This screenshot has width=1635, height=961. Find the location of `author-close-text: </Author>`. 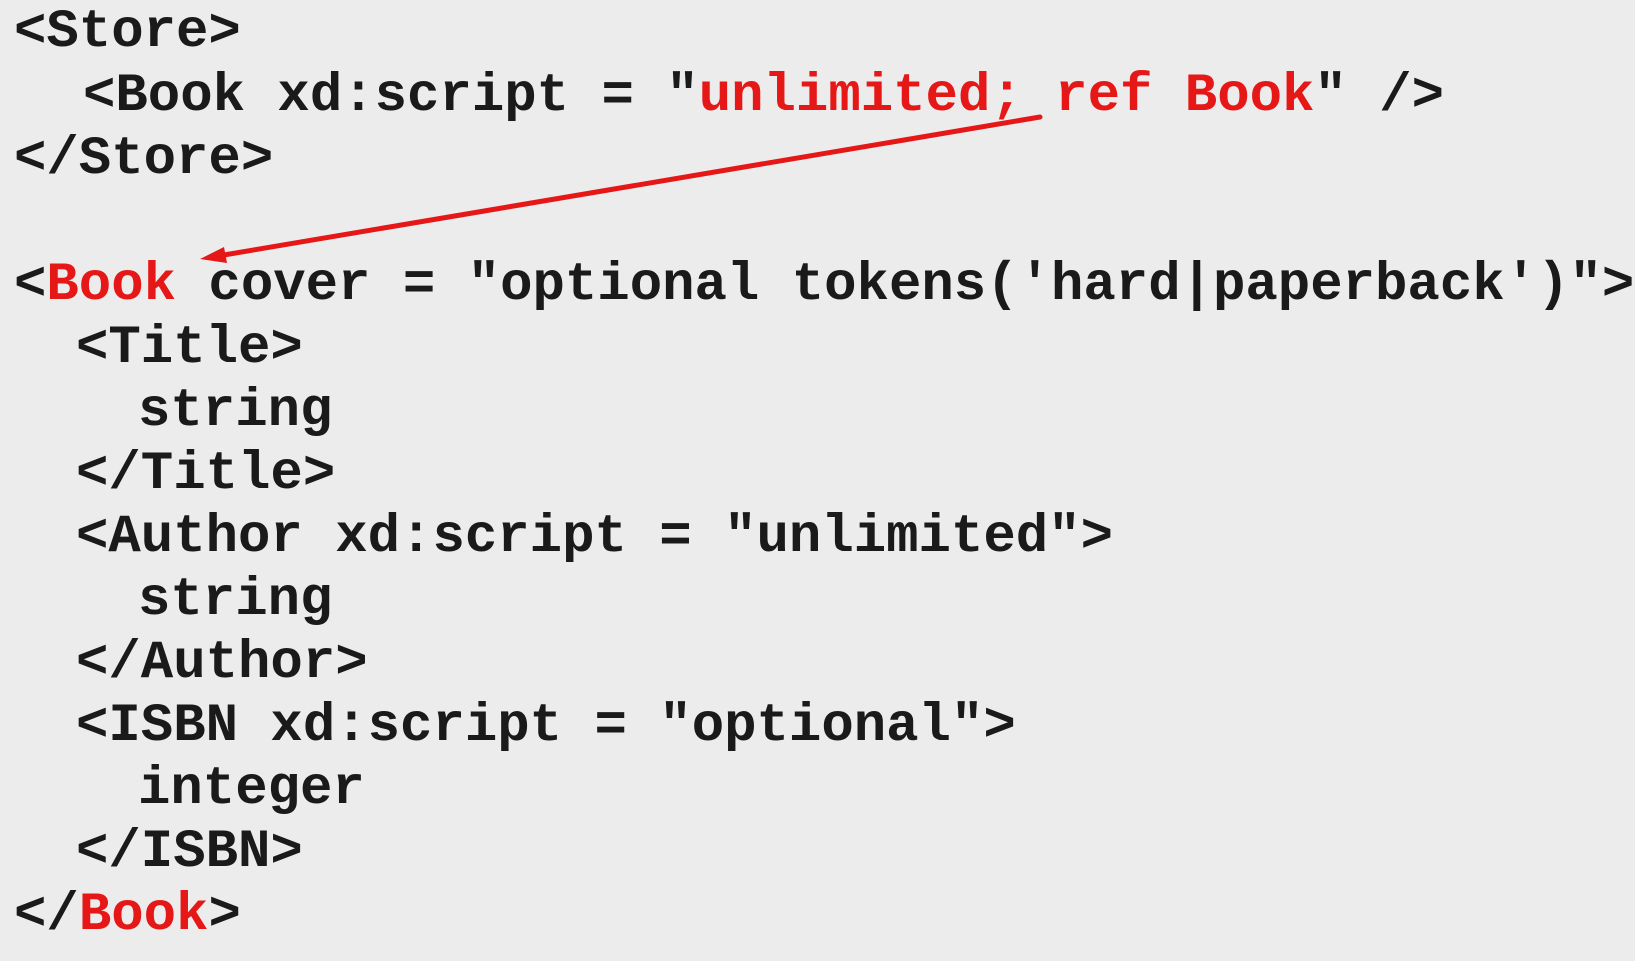

author-close-text: </Author> is located at coordinates (222, 663).